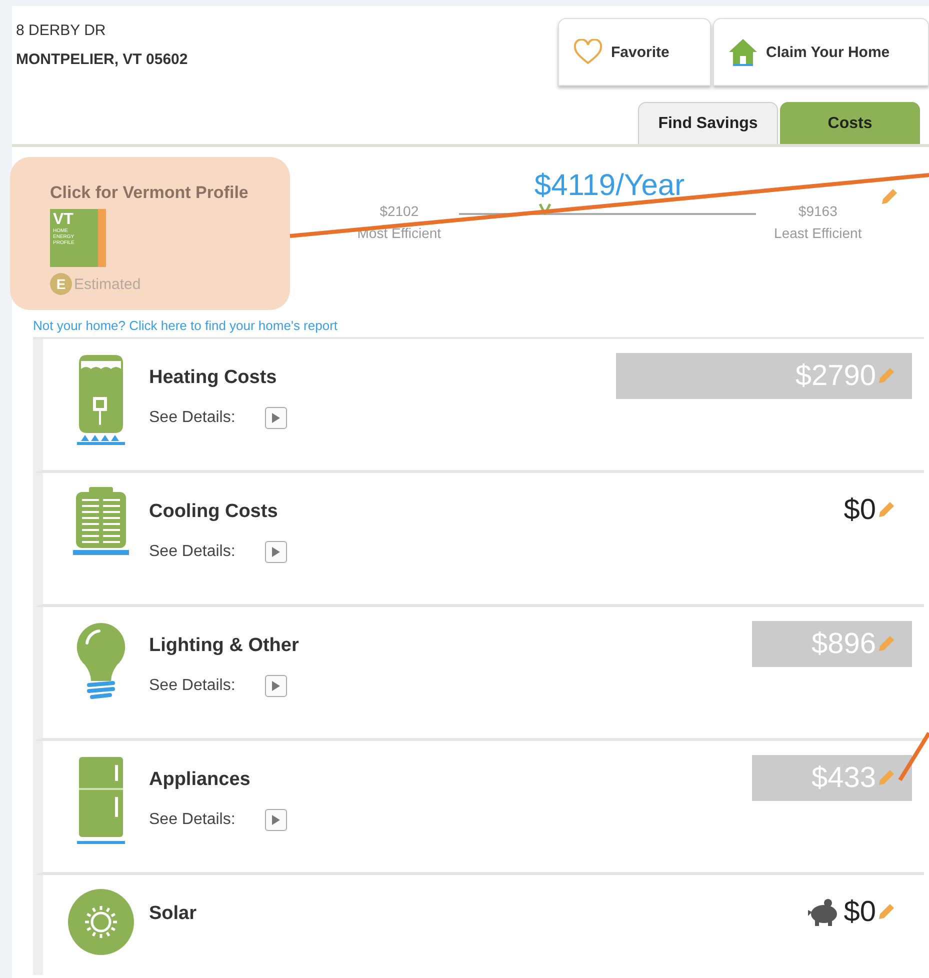 Image resolution: width=929 pixels, height=978 pixels. Describe the element at coordinates (214, 512) in the screenshot. I see `category-title: Cooling Costs` at that location.